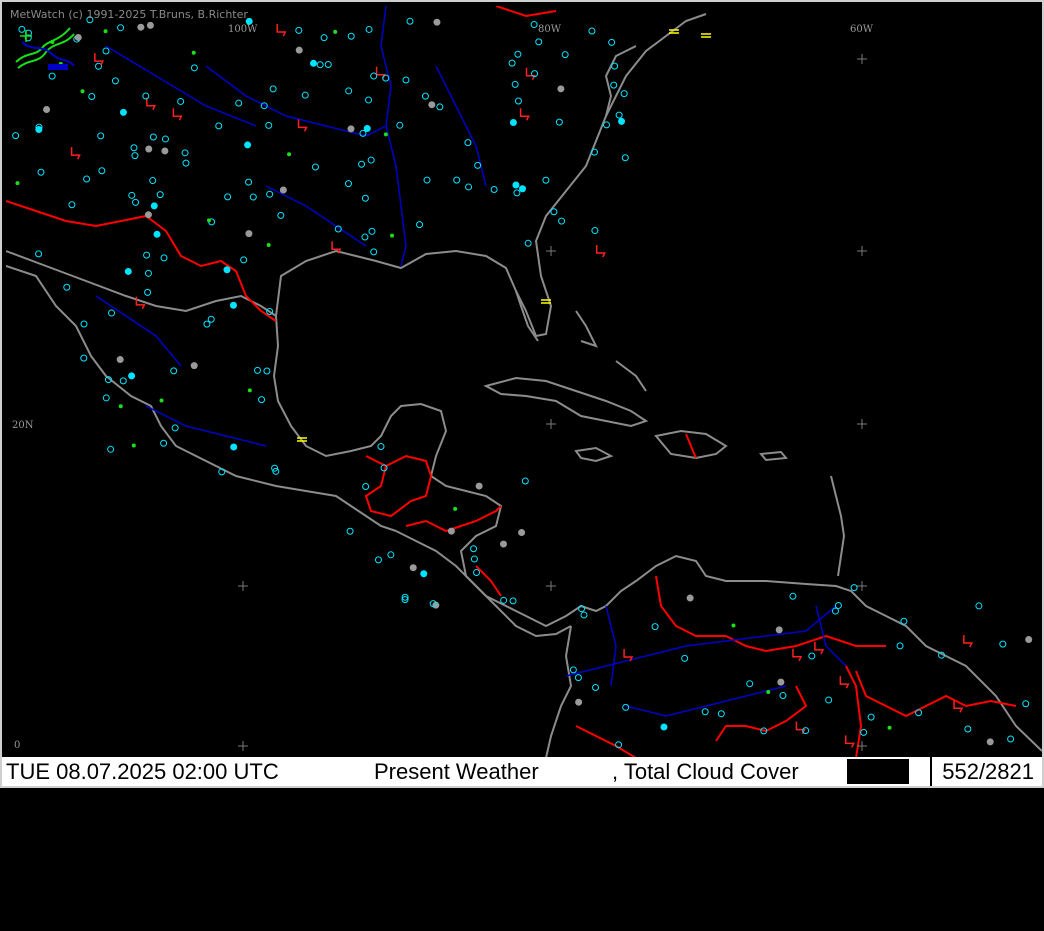 The width and height of the screenshot is (1044, 931). I want to click on status-layer-cloud-cover: , Total Cloud Cover, so click(705, 771).